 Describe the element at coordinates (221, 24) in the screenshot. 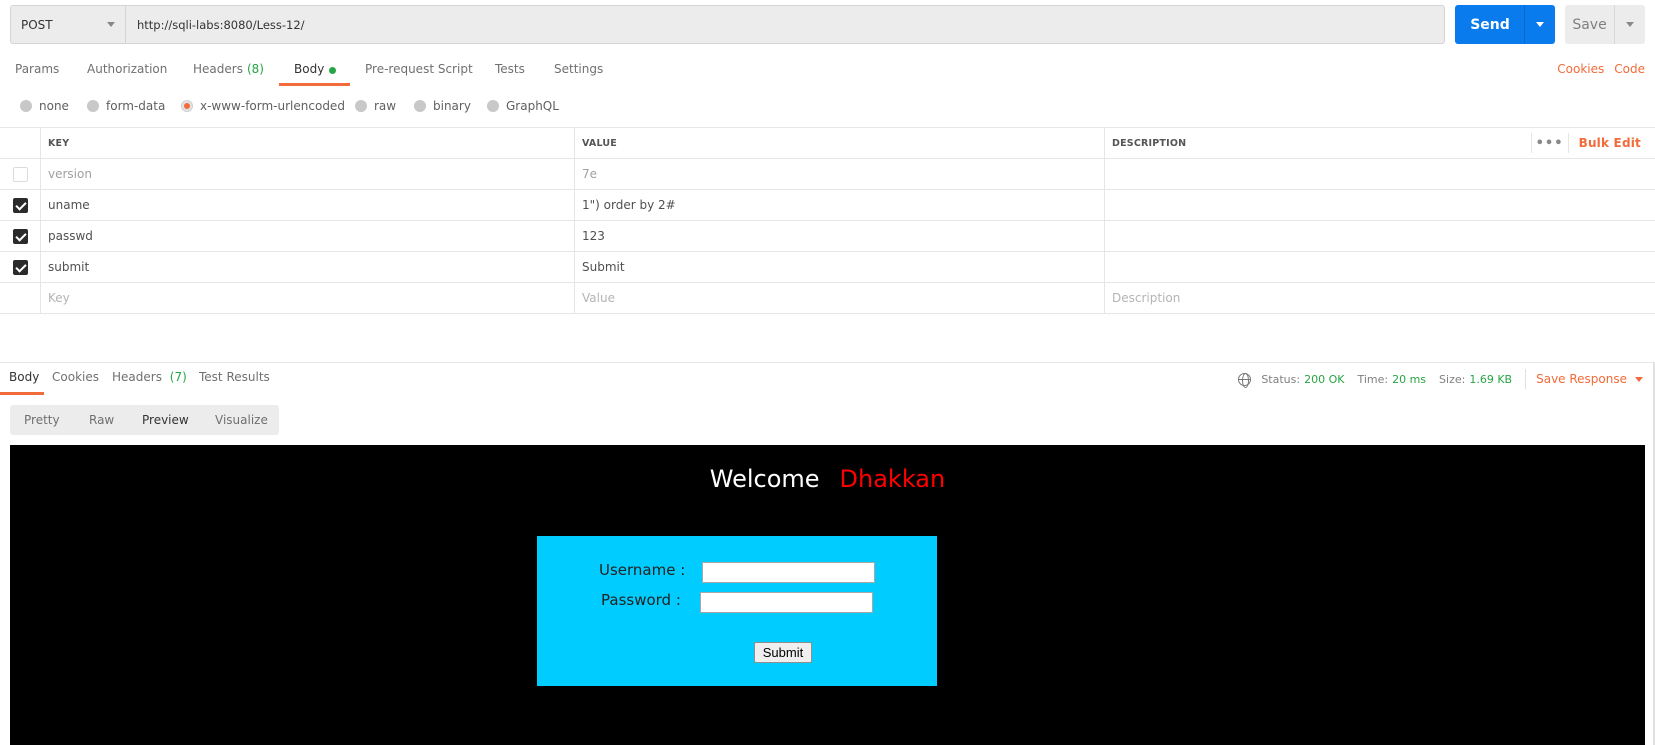

I see `url-value: http://sqli-labs:8080/Less-12/` at that location.